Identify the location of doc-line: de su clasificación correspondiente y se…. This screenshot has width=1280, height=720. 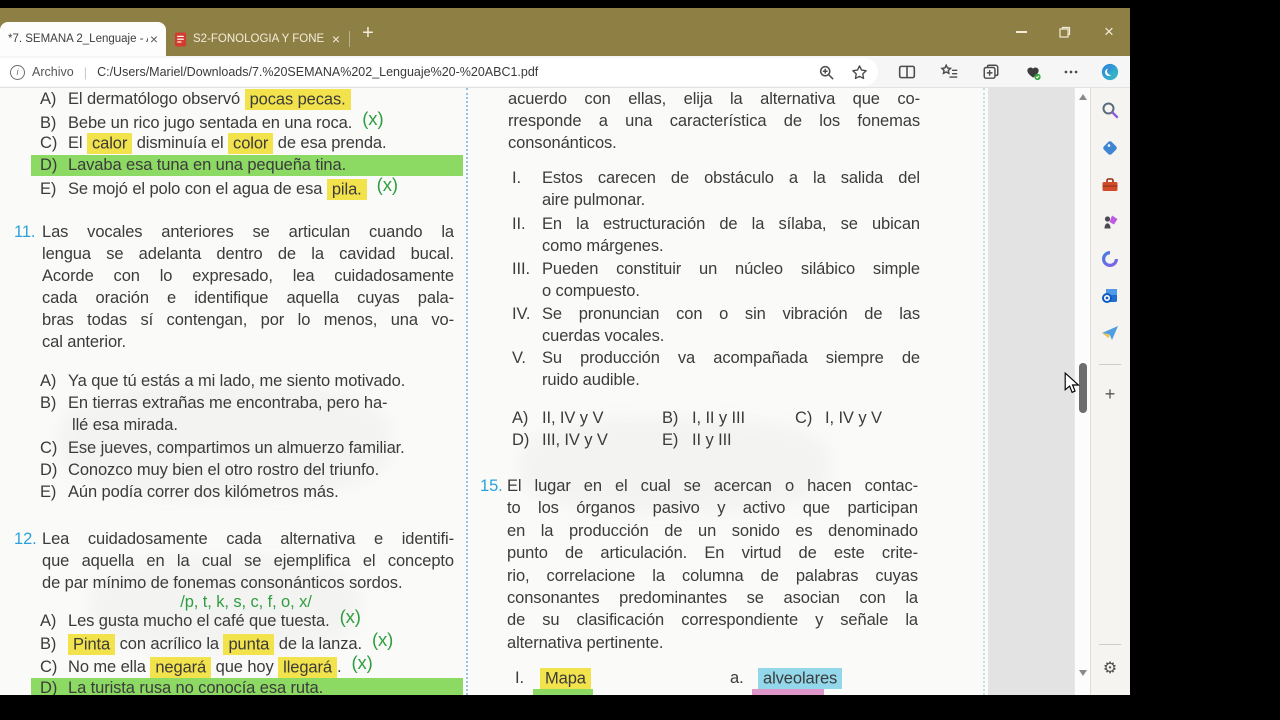
(712, 620).